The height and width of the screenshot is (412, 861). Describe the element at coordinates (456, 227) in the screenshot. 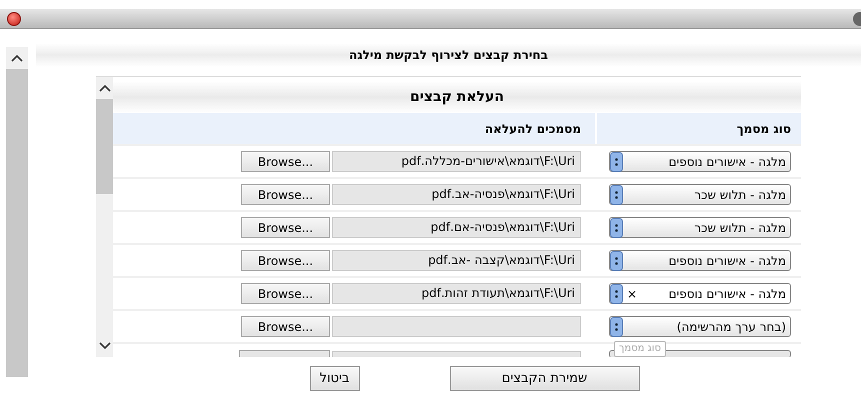

I see `file-path-field: F:\Uri\דוגמא\פנסיה-אם.pdf` at that location.